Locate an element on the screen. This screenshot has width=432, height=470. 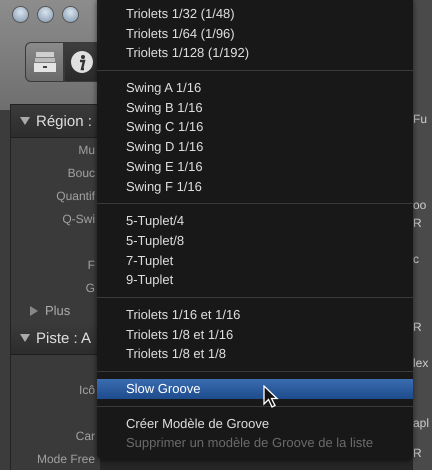
field-label: Q-Swi is located at coordinates (78, 219).